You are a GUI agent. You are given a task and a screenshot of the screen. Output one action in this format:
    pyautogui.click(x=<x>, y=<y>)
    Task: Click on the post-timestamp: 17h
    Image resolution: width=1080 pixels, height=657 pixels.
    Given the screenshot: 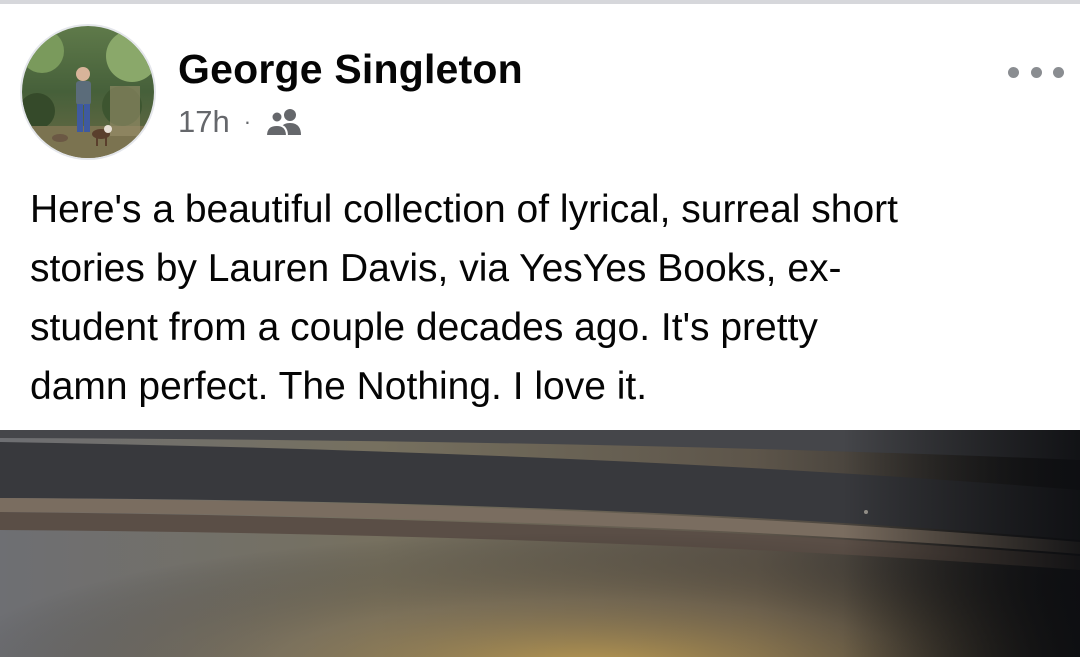 What is the action you would take?
    pyautogui.click(x=204, y=122)
    